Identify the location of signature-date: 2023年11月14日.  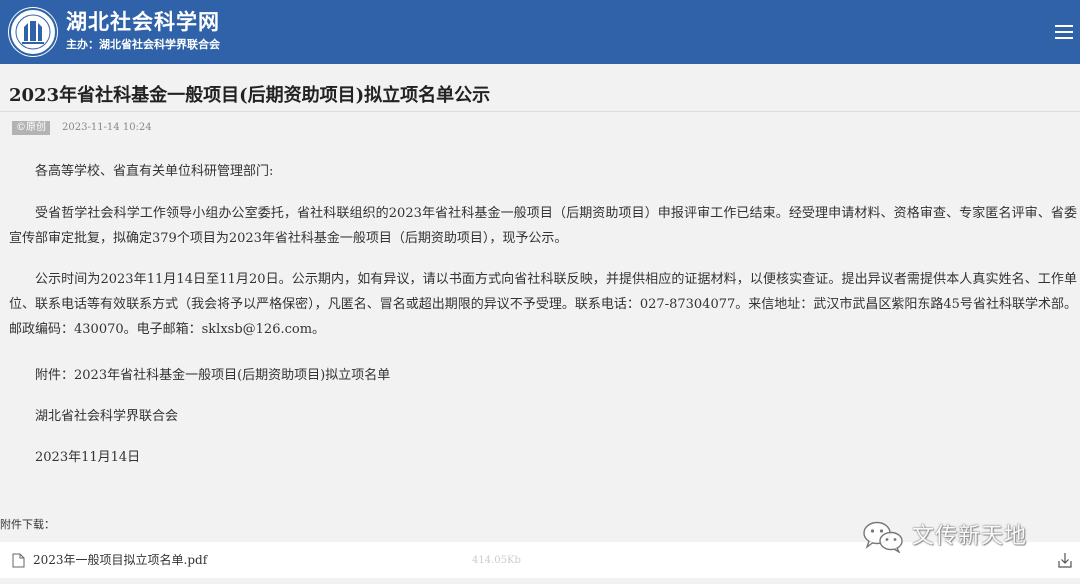
(88, 457).